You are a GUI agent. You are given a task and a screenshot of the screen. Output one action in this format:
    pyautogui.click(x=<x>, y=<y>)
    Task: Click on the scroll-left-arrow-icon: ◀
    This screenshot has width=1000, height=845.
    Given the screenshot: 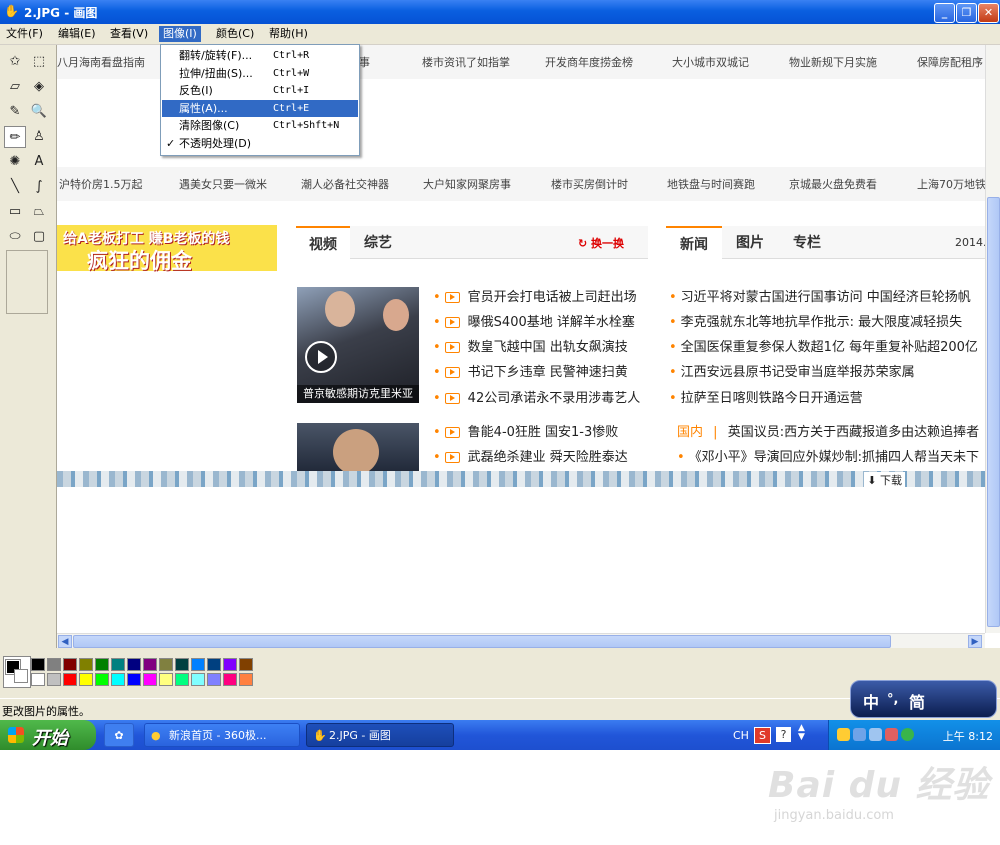 What is the action you would take?
    pyautogui.click(x=65, y=641)
    